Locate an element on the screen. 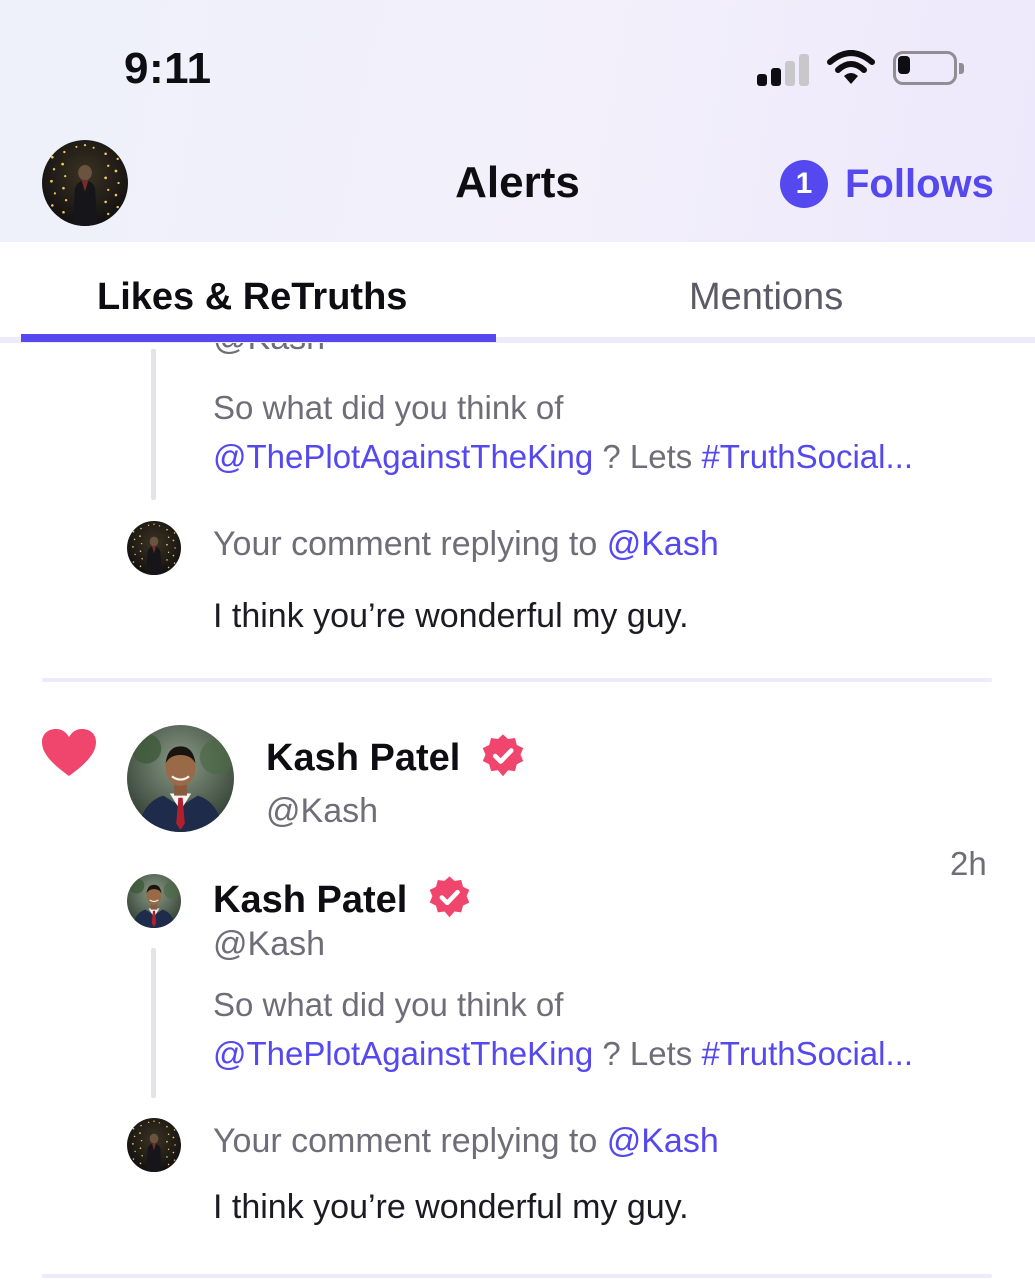  heart-icon is located at coordinates (69, 752).